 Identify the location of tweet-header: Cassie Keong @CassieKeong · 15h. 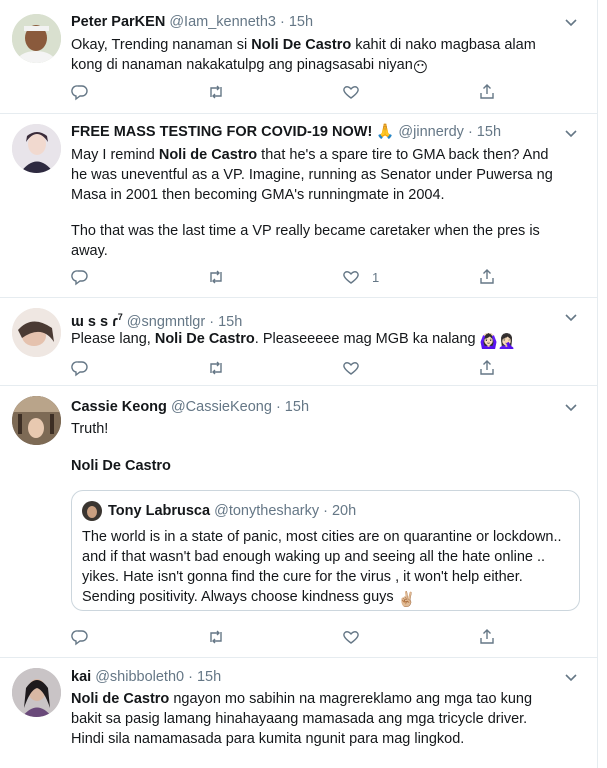
(316, 407).